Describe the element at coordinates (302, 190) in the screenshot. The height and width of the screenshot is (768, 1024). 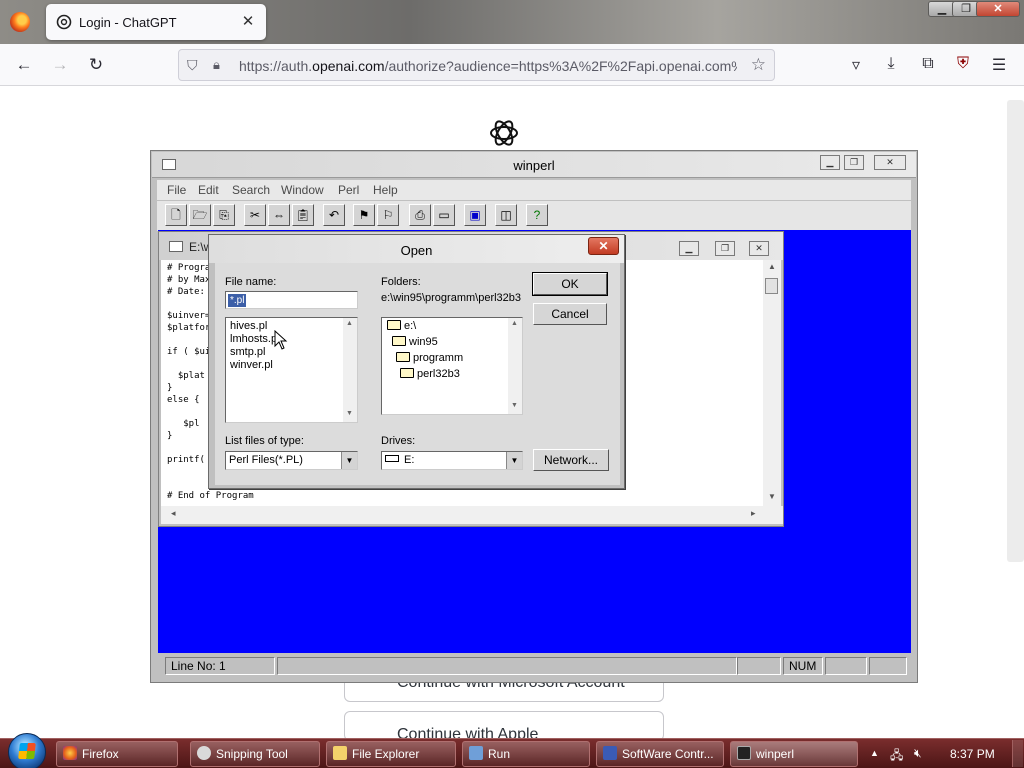
I see `menu-window: Window` at that location.